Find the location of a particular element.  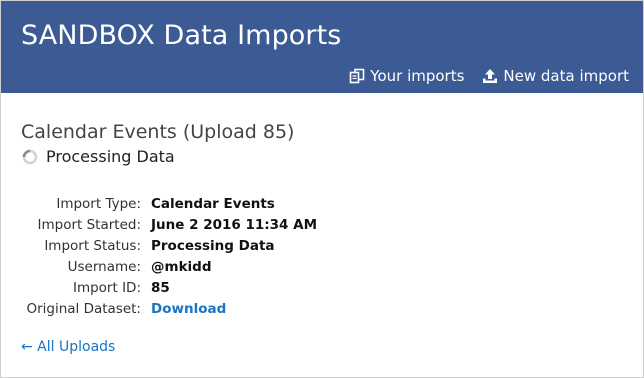

your-imports-link: Your imports is located at coordinates (406, 76).